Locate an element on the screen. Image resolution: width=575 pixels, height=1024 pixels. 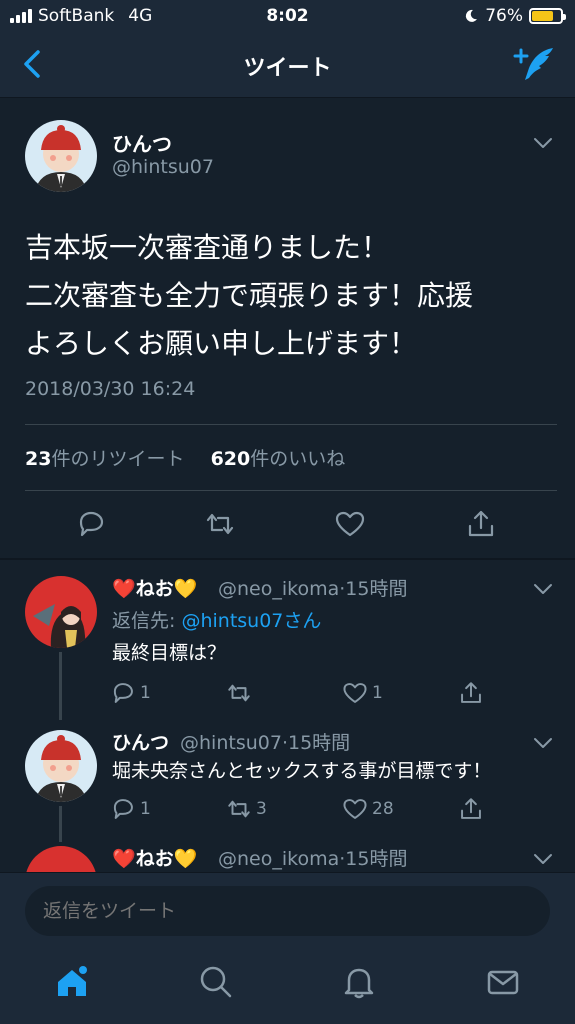
reply-meta: @hintsu07·15時間 is located at coordinates (265, 743).